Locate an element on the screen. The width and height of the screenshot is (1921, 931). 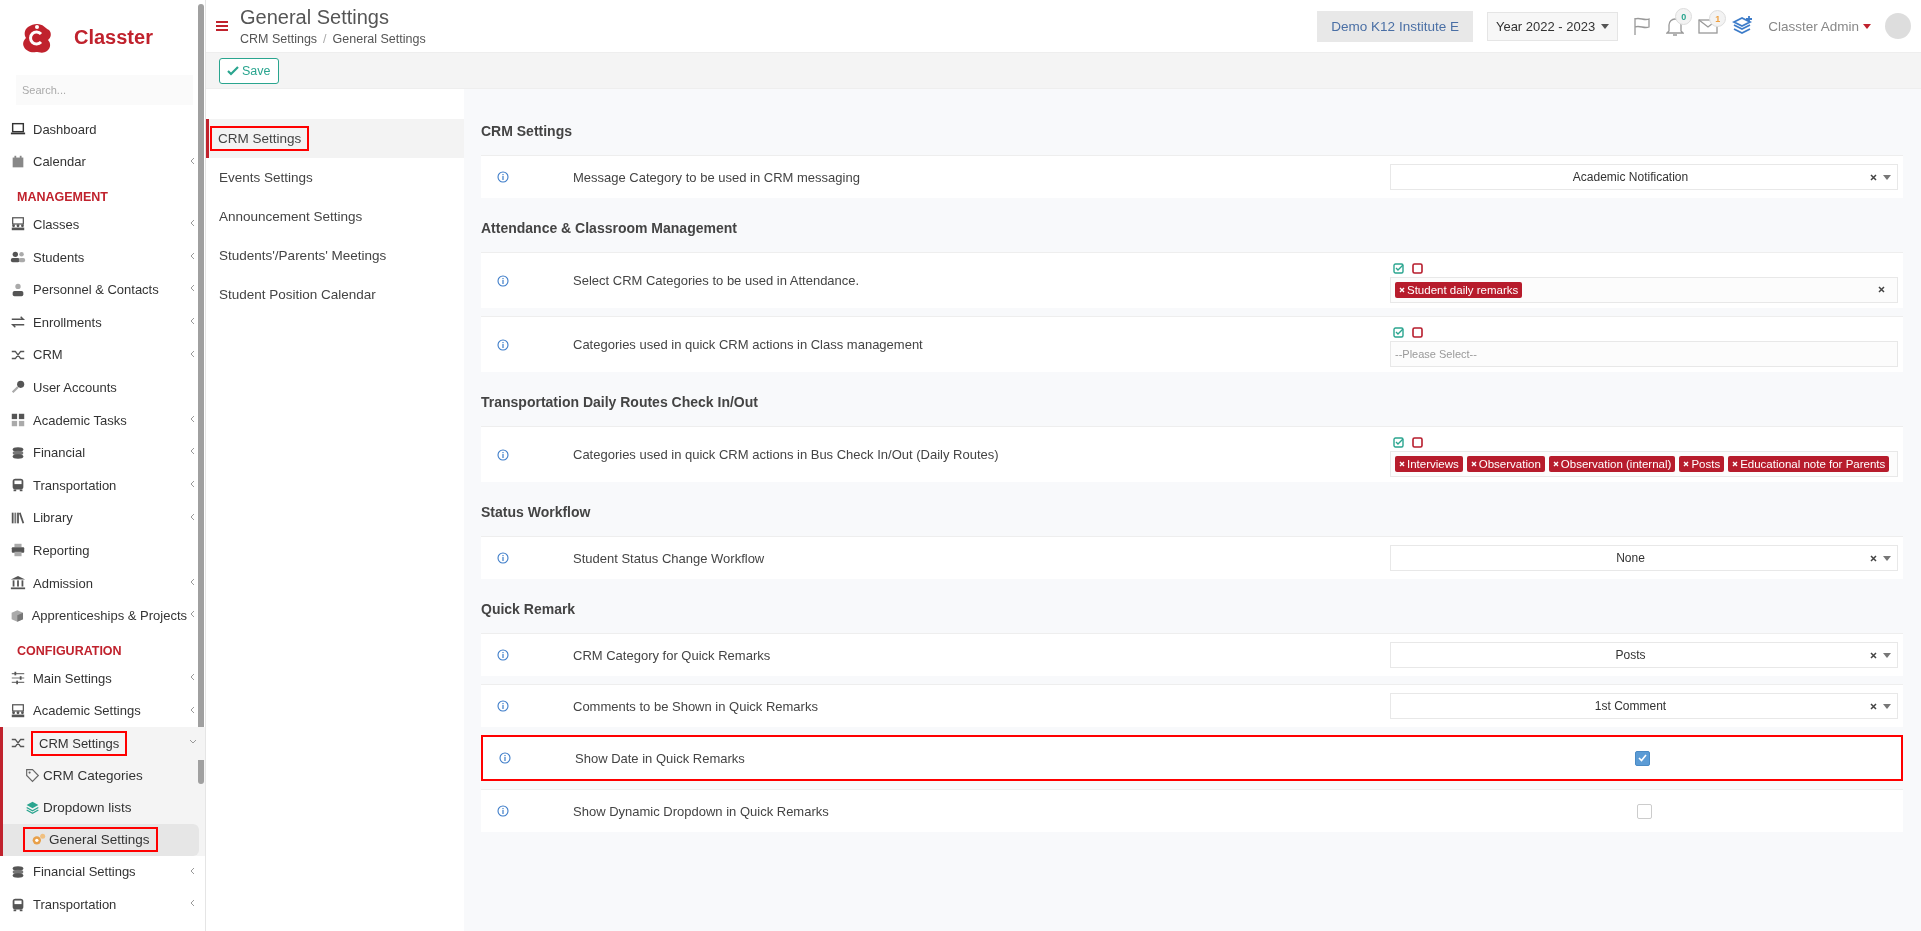
selected-tag: Observation is located at coordinates (1505, 463).